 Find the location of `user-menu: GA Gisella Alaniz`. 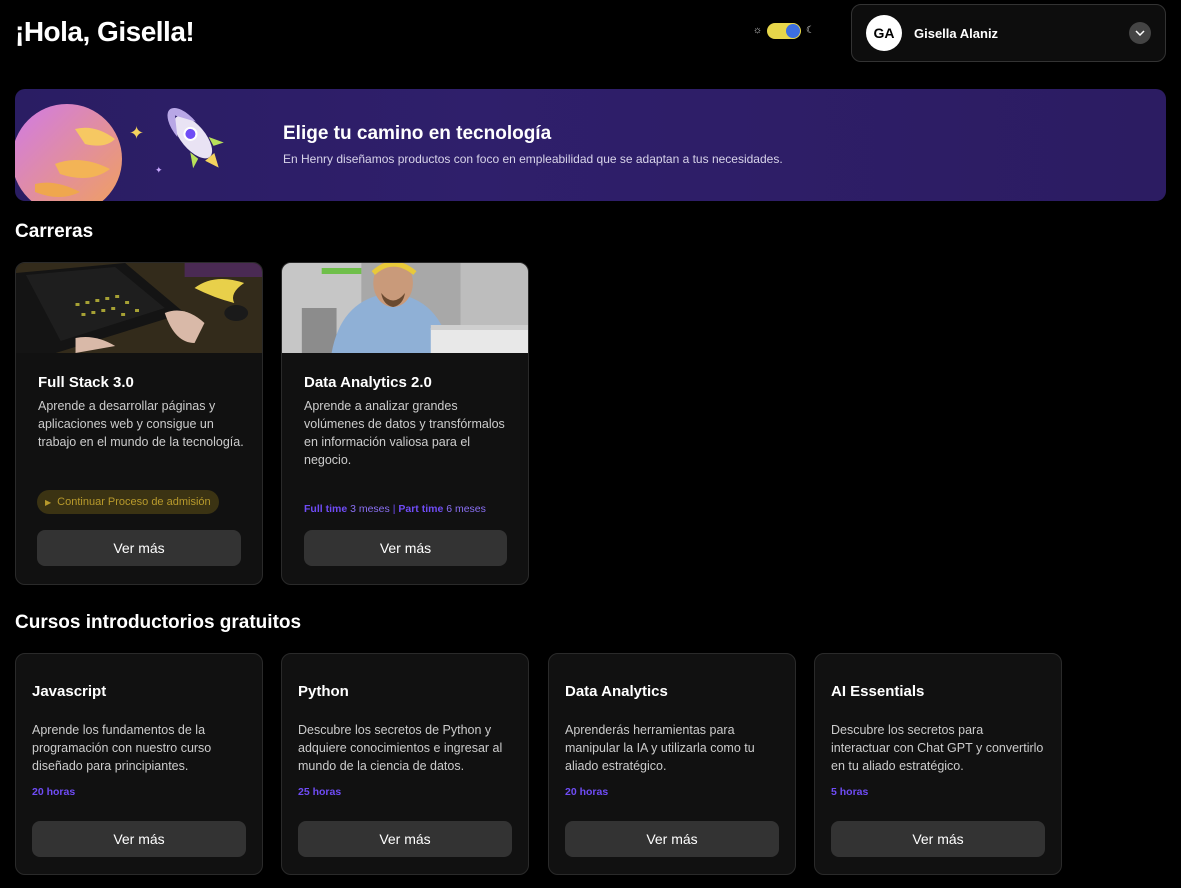

user-menu: GA Gisella Alaniz is located at coordinates (1008, 33).